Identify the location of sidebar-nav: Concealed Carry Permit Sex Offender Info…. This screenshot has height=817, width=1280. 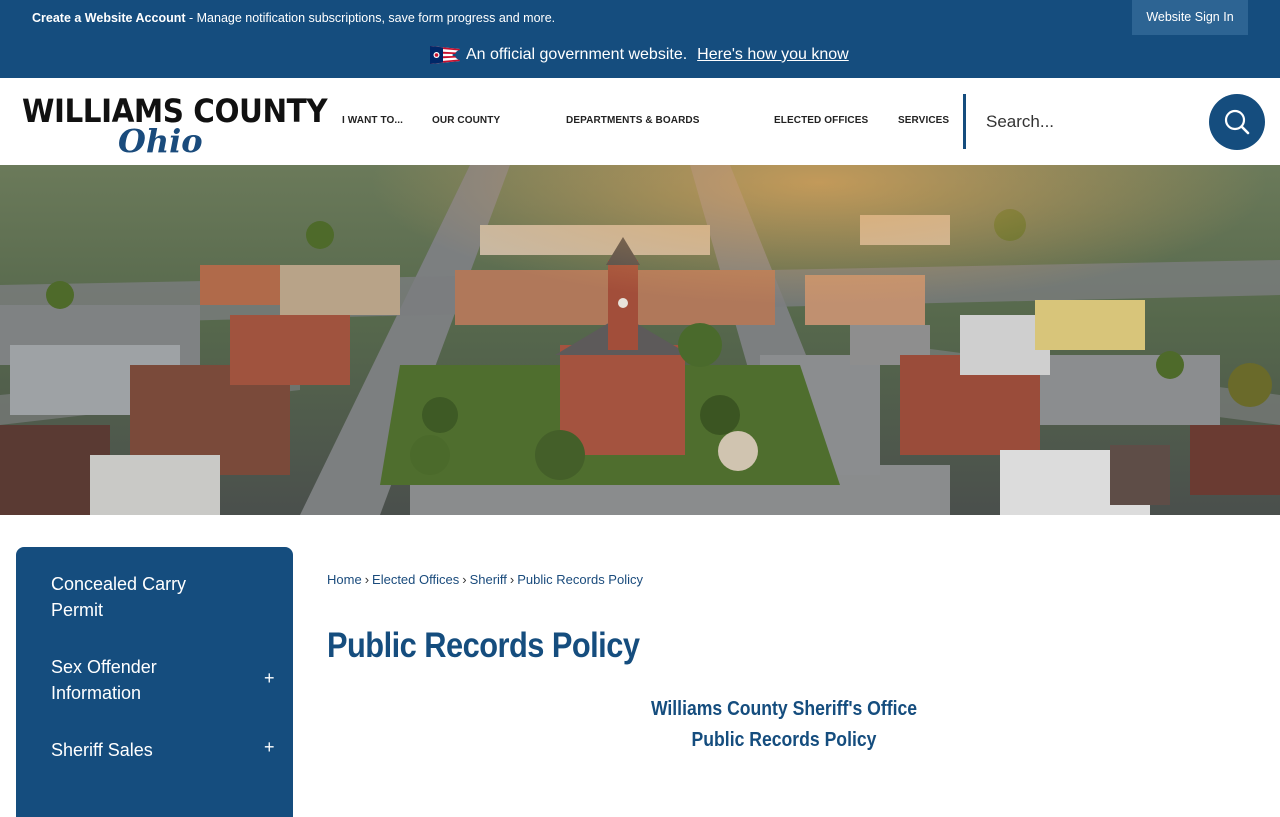
(154, 682).